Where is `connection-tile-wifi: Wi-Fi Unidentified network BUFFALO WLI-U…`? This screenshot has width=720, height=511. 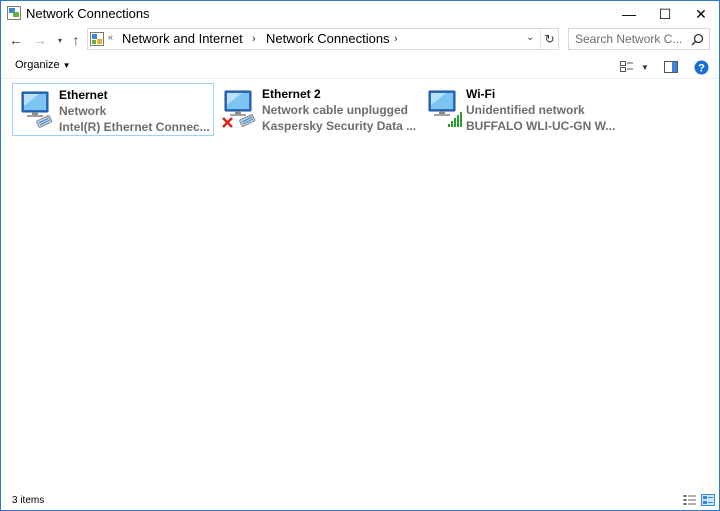 connection-tile-wifi: Wi-Fi Unidentified network BUFFALO WLI-U… is located at coordinates (521, 109).